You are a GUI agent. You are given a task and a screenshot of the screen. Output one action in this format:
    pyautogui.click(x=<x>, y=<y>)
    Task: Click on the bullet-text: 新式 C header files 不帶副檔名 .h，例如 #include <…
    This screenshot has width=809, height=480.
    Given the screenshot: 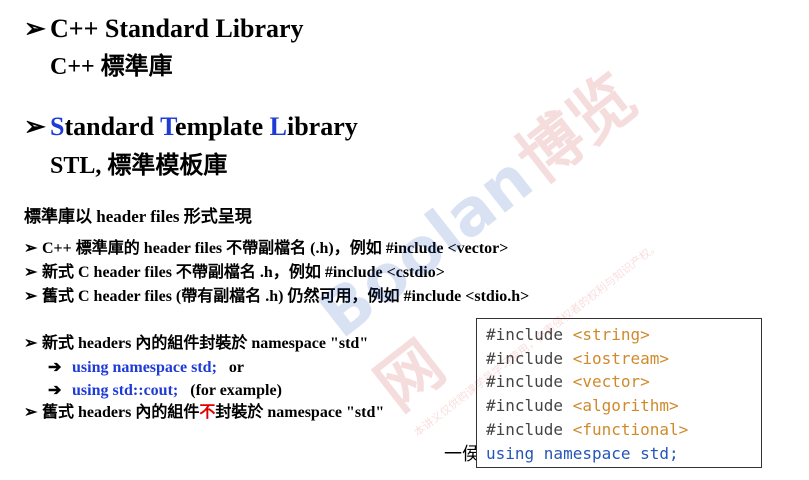 What is the action you would take?
    pyautogui.click(x=243, y=272)
    